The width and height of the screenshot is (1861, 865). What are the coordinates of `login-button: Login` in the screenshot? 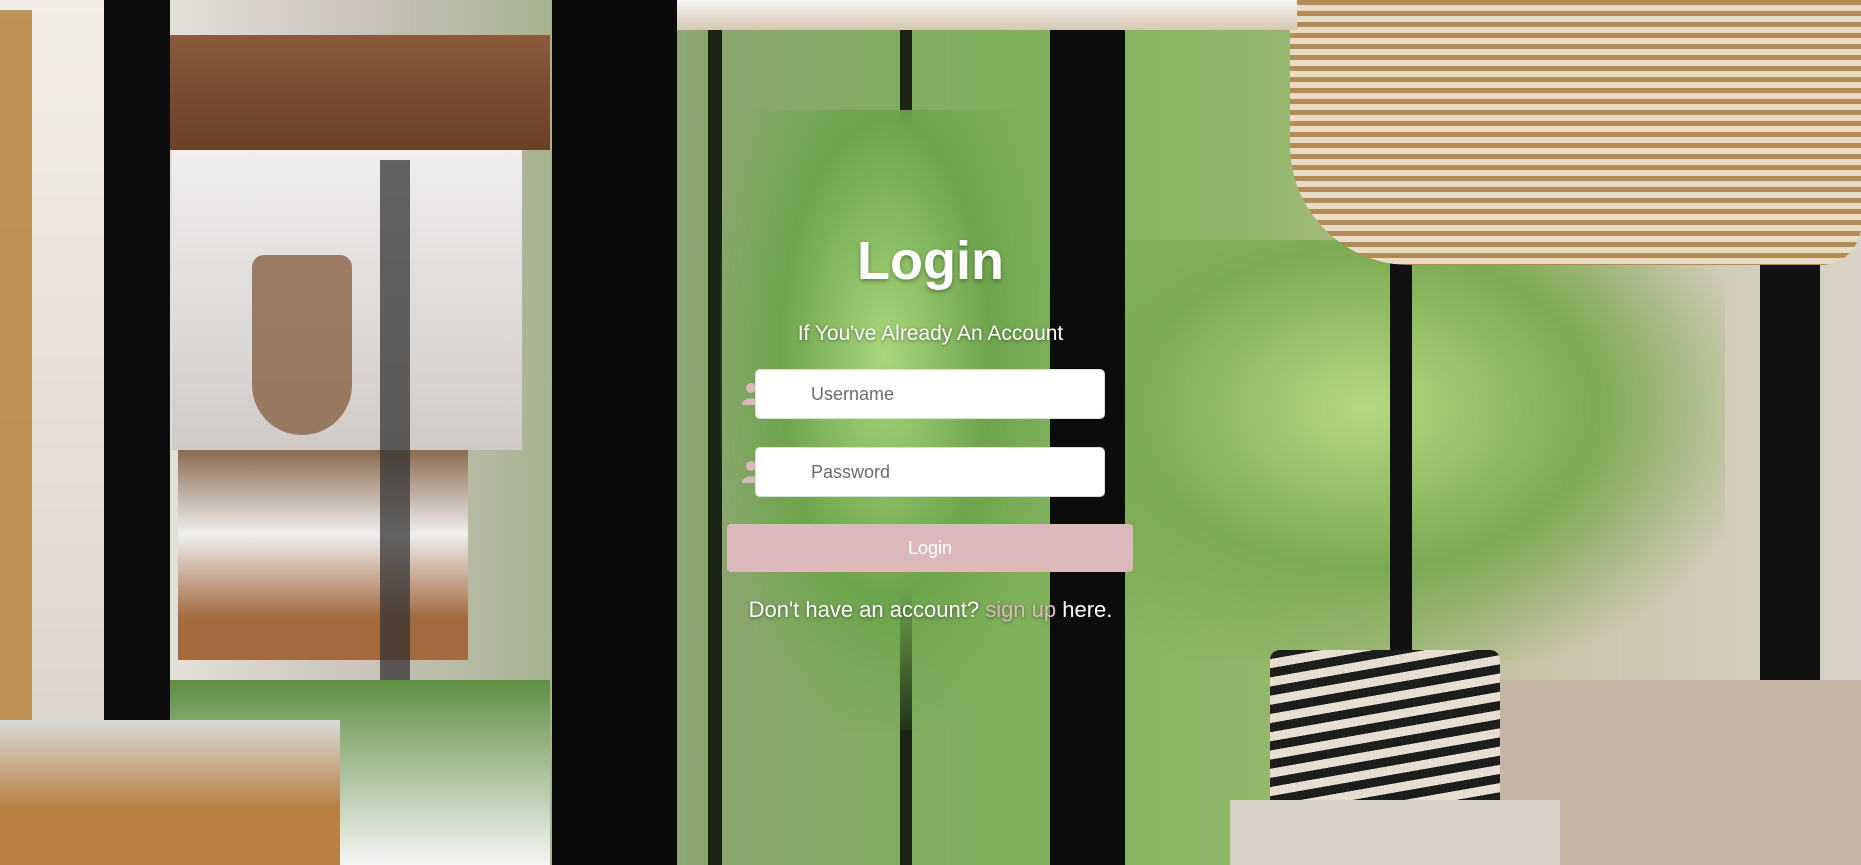 It's located at (930, 548).